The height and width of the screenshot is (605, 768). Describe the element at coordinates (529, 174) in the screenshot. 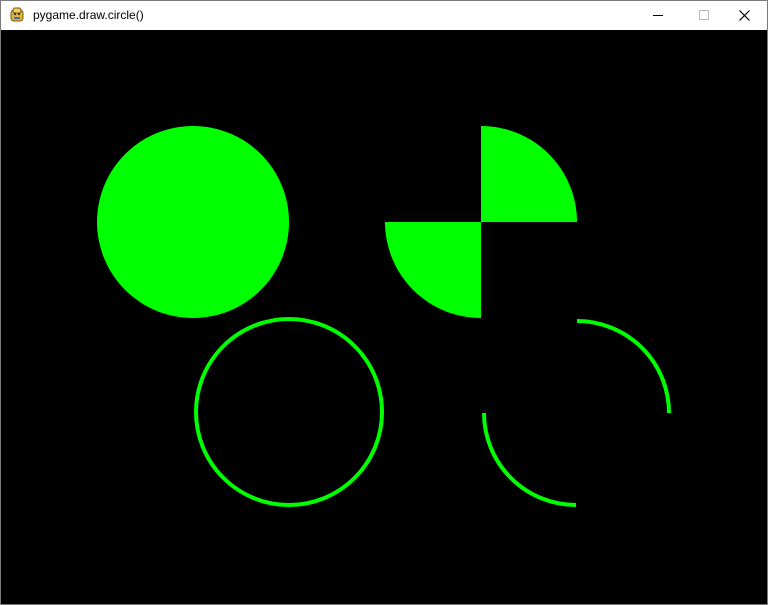

I see `filled-quadrant-top-right` at that location.